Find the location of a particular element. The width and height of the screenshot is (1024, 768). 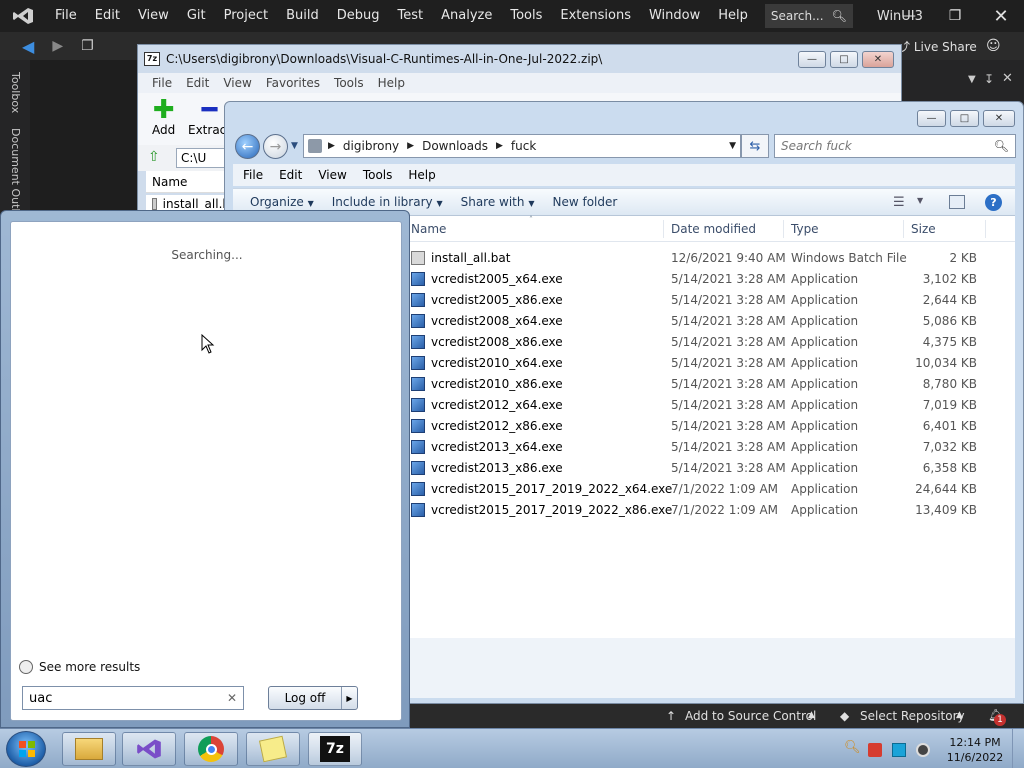

help-icon: ? is located at coordinates (993, 202).